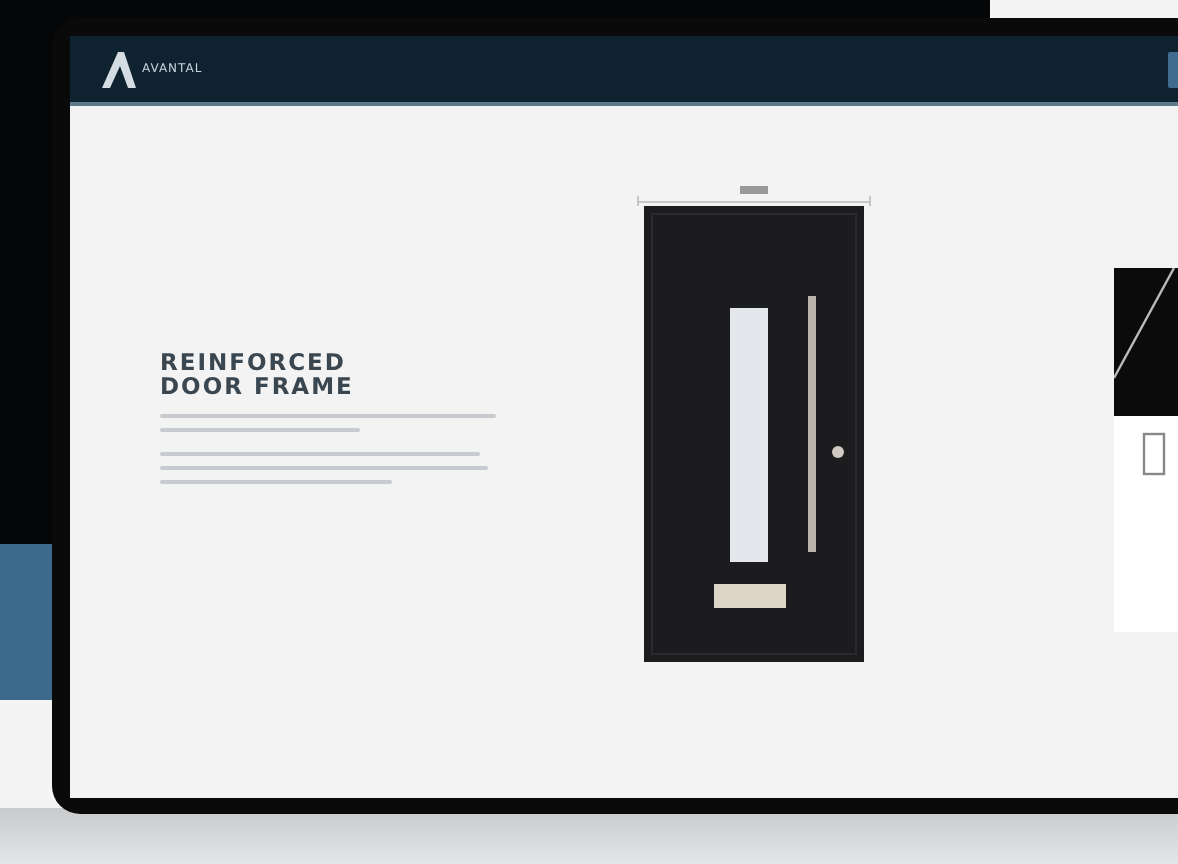 The image size is (1178, 864). I want to click on door-icon, so click(1154, 454).